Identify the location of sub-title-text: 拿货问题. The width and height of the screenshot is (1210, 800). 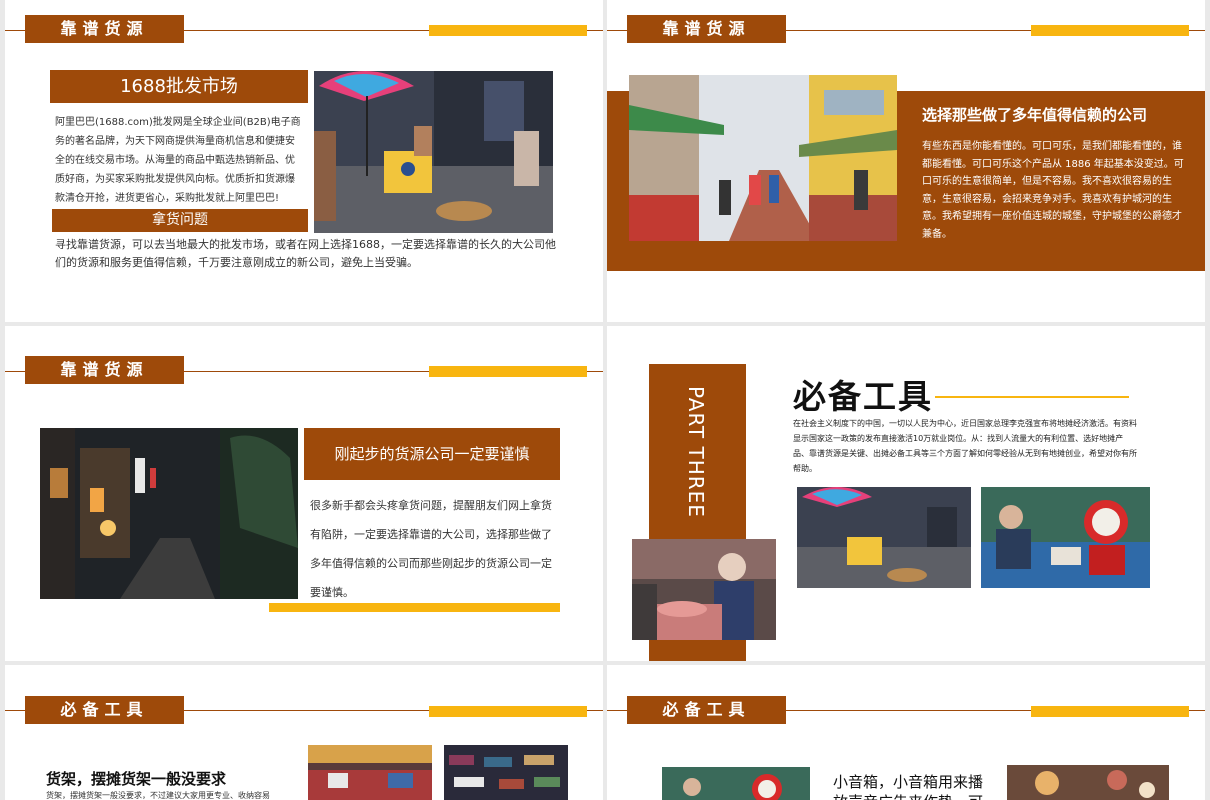
(180, 220).